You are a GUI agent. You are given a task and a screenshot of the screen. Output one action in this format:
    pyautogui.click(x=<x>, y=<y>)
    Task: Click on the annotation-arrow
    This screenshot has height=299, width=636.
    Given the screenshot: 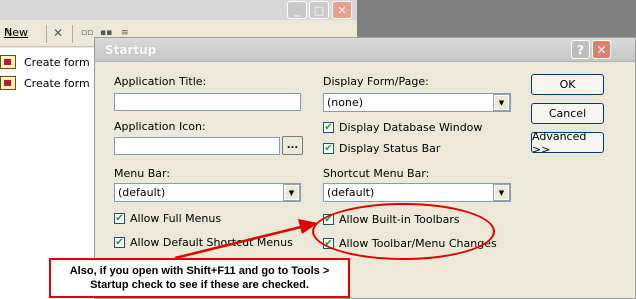 What is the action you would take?
    pyautogui.click(x=246, y=239)
    